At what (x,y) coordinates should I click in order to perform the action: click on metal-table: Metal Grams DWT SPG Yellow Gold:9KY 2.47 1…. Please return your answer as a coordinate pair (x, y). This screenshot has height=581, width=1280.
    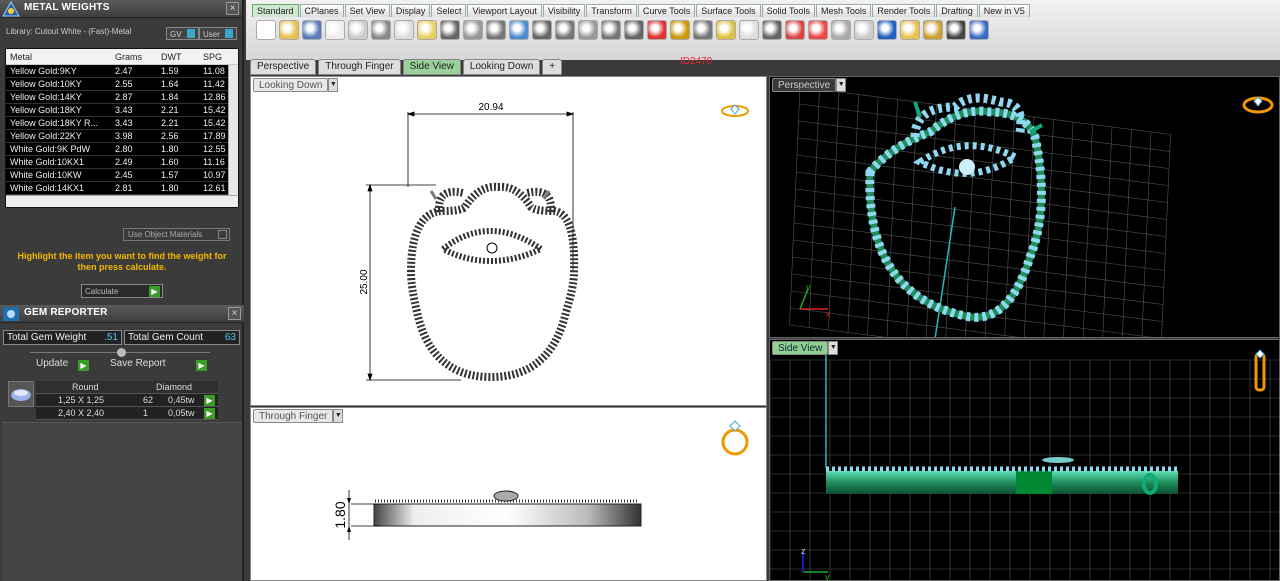
    Looking at the image, I should click on (122, 128).